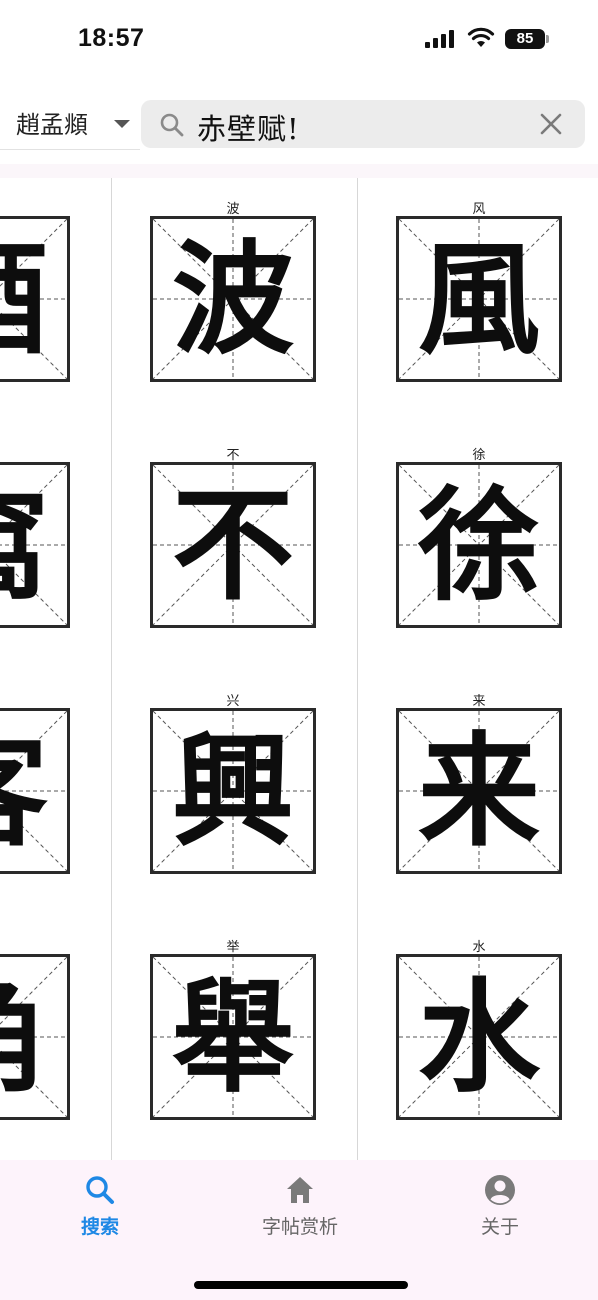 Image resolution: width=598 pixels, height=1300 pixels. I want to click on character-tile: 窩, so click(35, 545).